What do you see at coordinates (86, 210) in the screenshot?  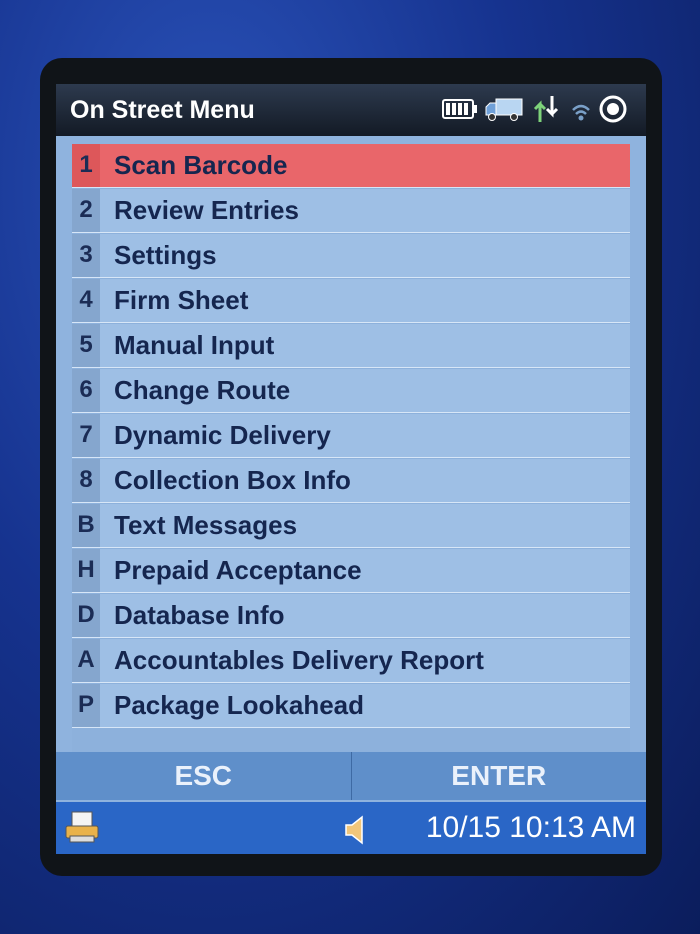 I see `menu-item-key: 2` at bounding box center [86, 210].